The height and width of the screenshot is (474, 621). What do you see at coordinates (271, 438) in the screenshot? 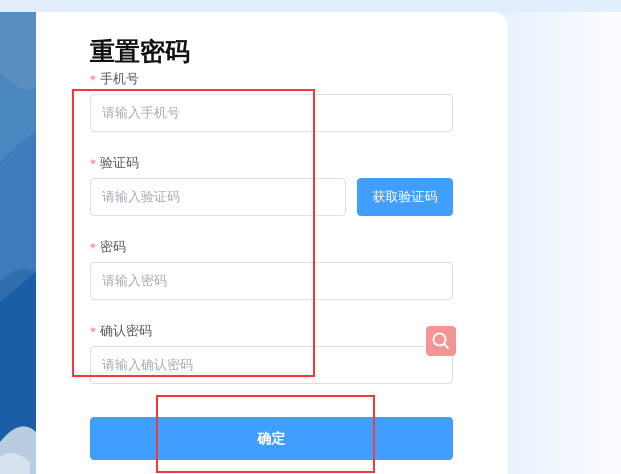
I see `confirm-button: 确定` at bounding box center [271, 438].